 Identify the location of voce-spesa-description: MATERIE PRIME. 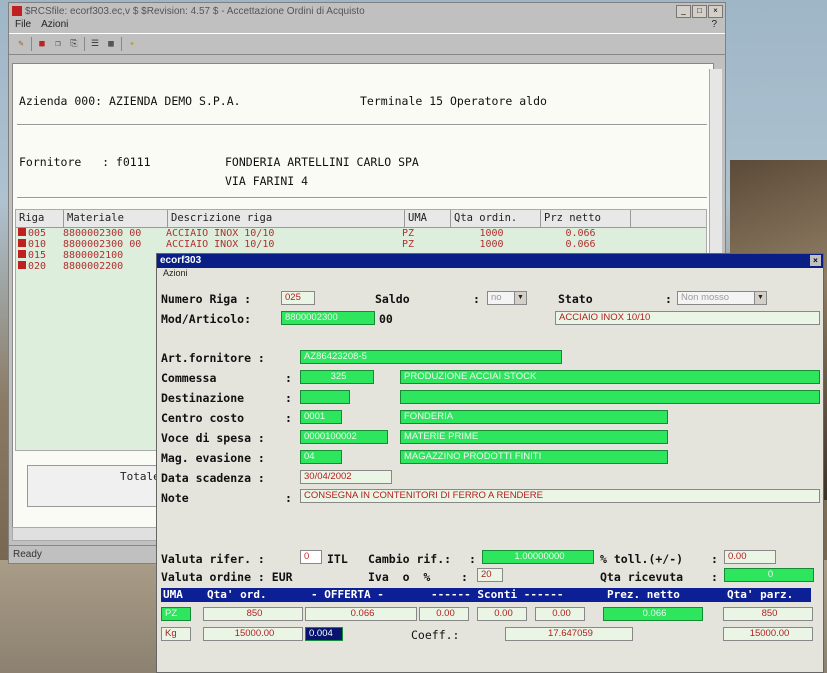
(534, 437).